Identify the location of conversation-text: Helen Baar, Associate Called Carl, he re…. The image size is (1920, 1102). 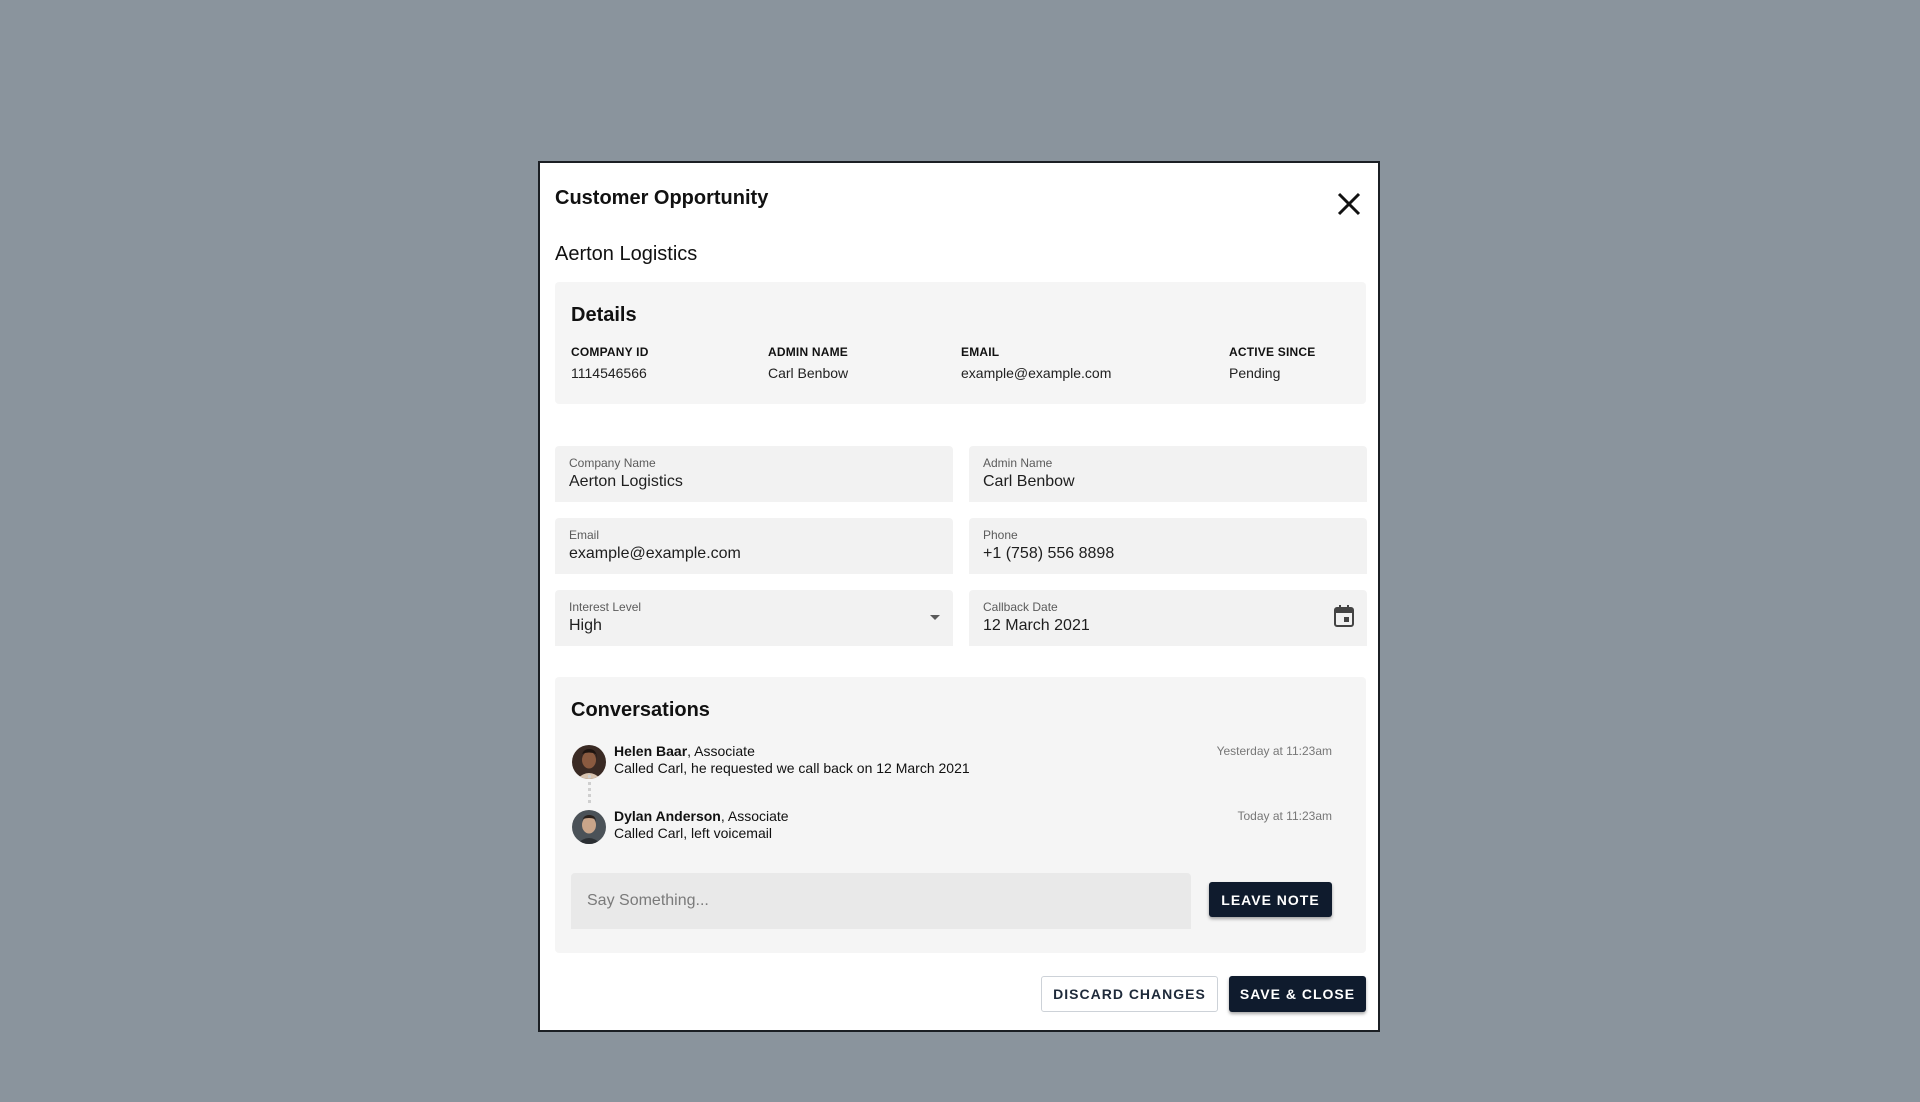
(792, 760).